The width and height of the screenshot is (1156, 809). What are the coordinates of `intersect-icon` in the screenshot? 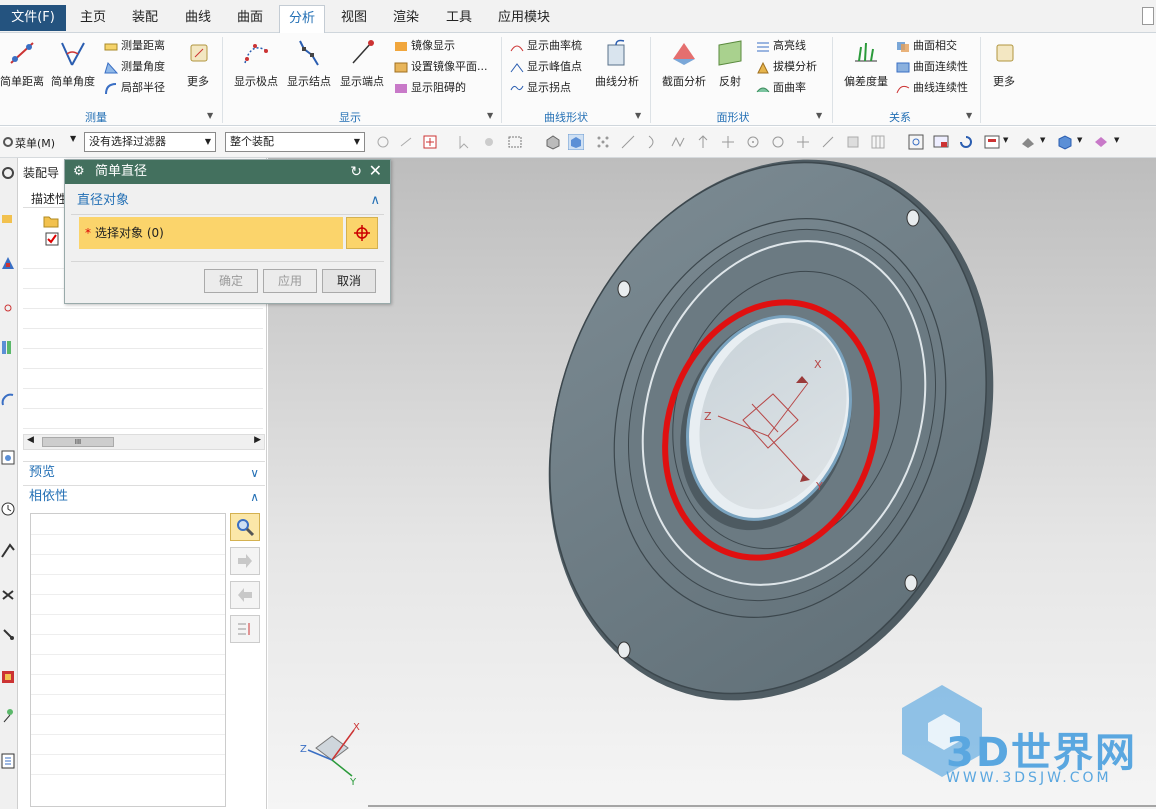 It's located at (728, 142).